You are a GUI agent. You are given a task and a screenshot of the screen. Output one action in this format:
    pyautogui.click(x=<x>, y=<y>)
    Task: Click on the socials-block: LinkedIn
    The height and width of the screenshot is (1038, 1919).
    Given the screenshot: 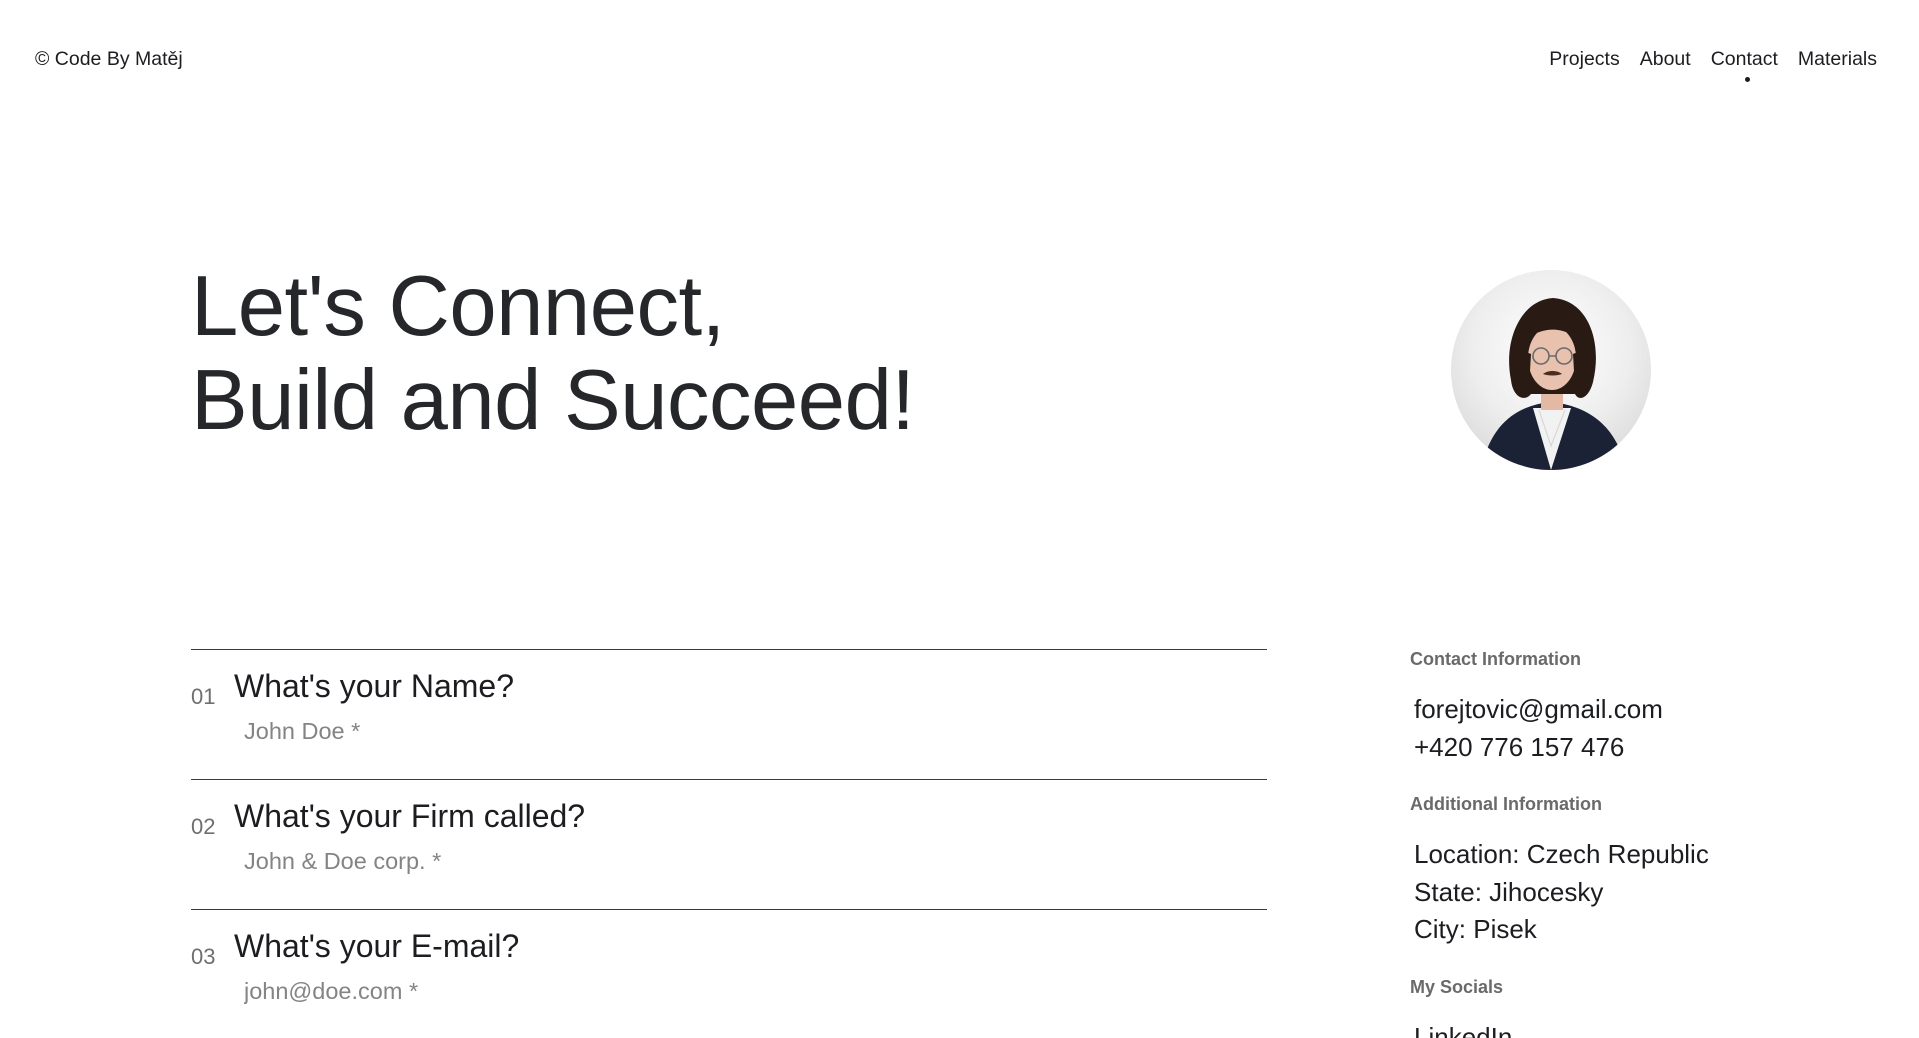 What is the action you would take?
    pyautogui.click(x=1642, y=1028)
    